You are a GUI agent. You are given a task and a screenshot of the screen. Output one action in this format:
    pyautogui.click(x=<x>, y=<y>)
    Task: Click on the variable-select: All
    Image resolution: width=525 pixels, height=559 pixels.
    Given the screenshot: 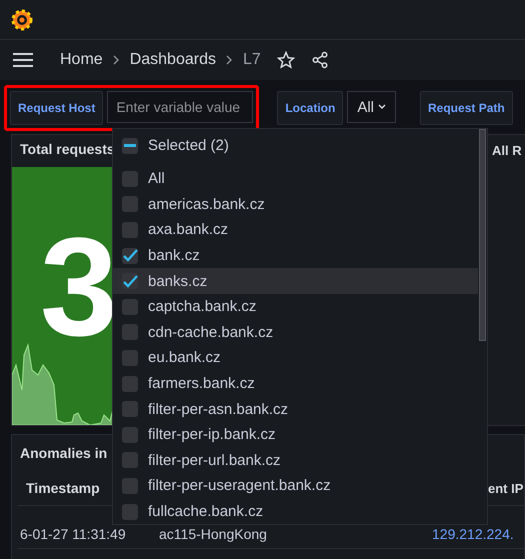 What is the action you would take?
    pyautogui.click(x=371, y=107)
    